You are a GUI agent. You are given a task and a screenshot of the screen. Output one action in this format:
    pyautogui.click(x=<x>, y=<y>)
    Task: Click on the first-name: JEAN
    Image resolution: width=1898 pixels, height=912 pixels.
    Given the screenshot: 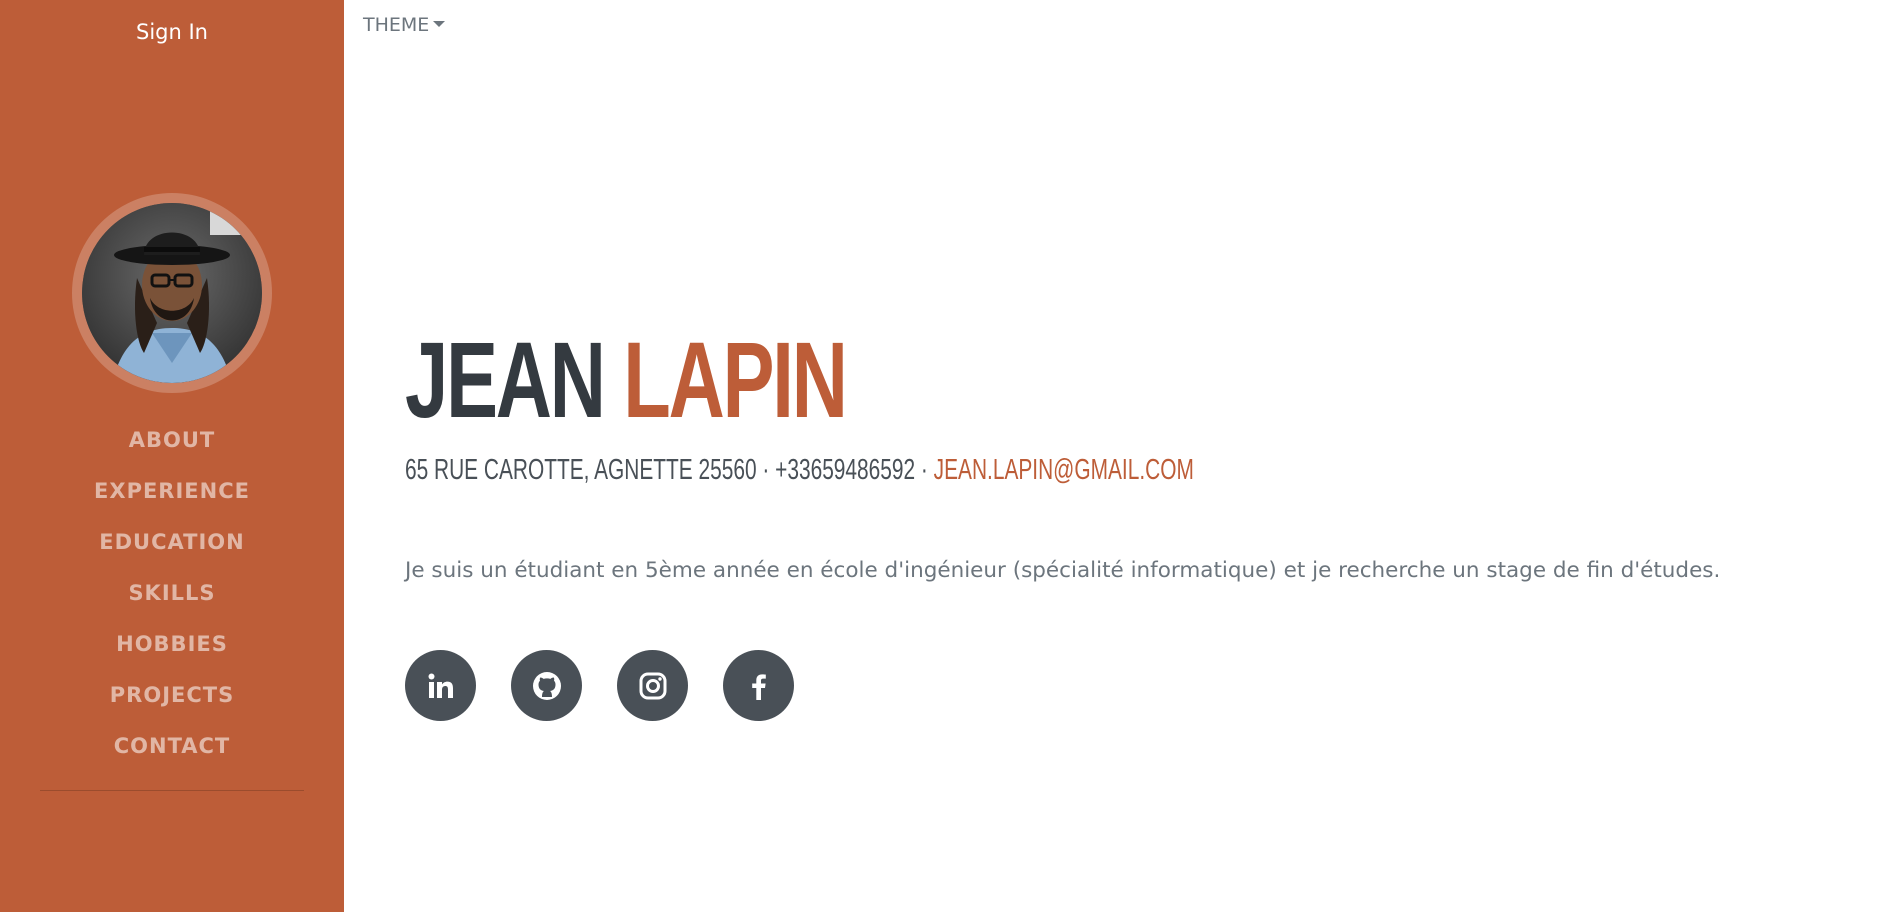 What is the action you would take?
    pyautogui.click(x=505, y=379)
    